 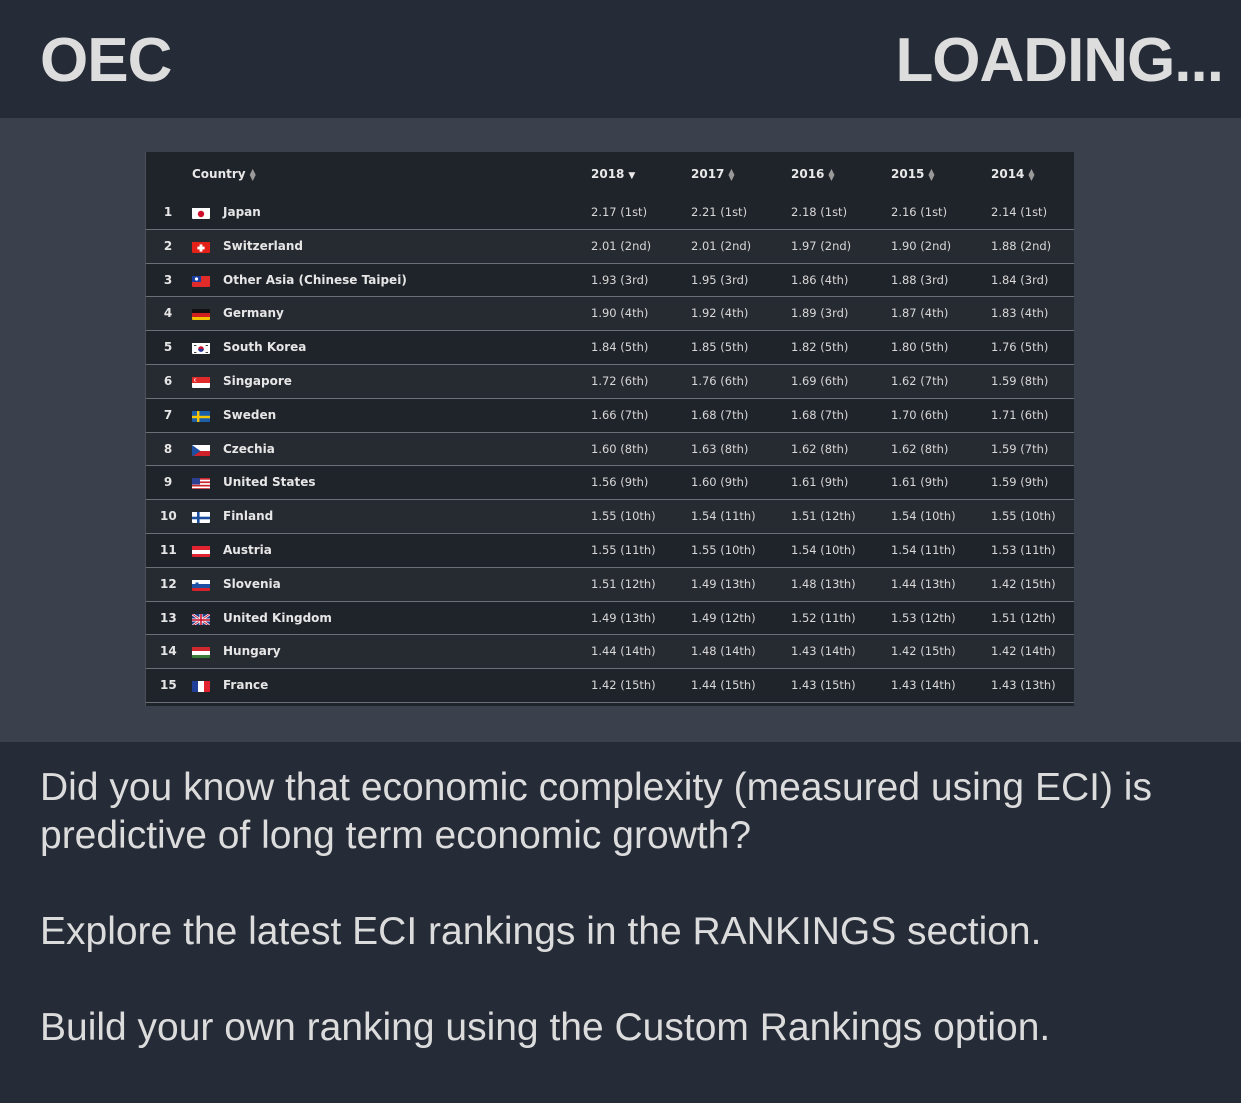 I want to click on eci-value-2014: 1.59 (9th), so click(x=1020, y=482).